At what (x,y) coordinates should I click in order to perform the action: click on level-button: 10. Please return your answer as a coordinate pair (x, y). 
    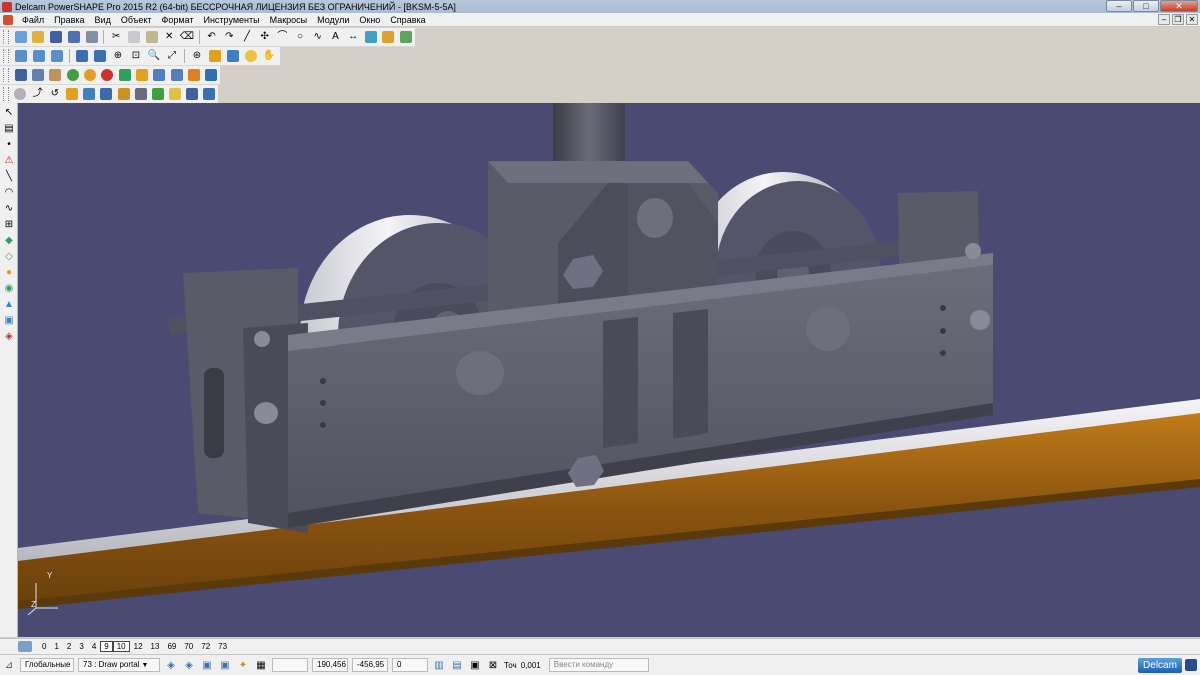
    Looking at the image, I should click on (121, 646).